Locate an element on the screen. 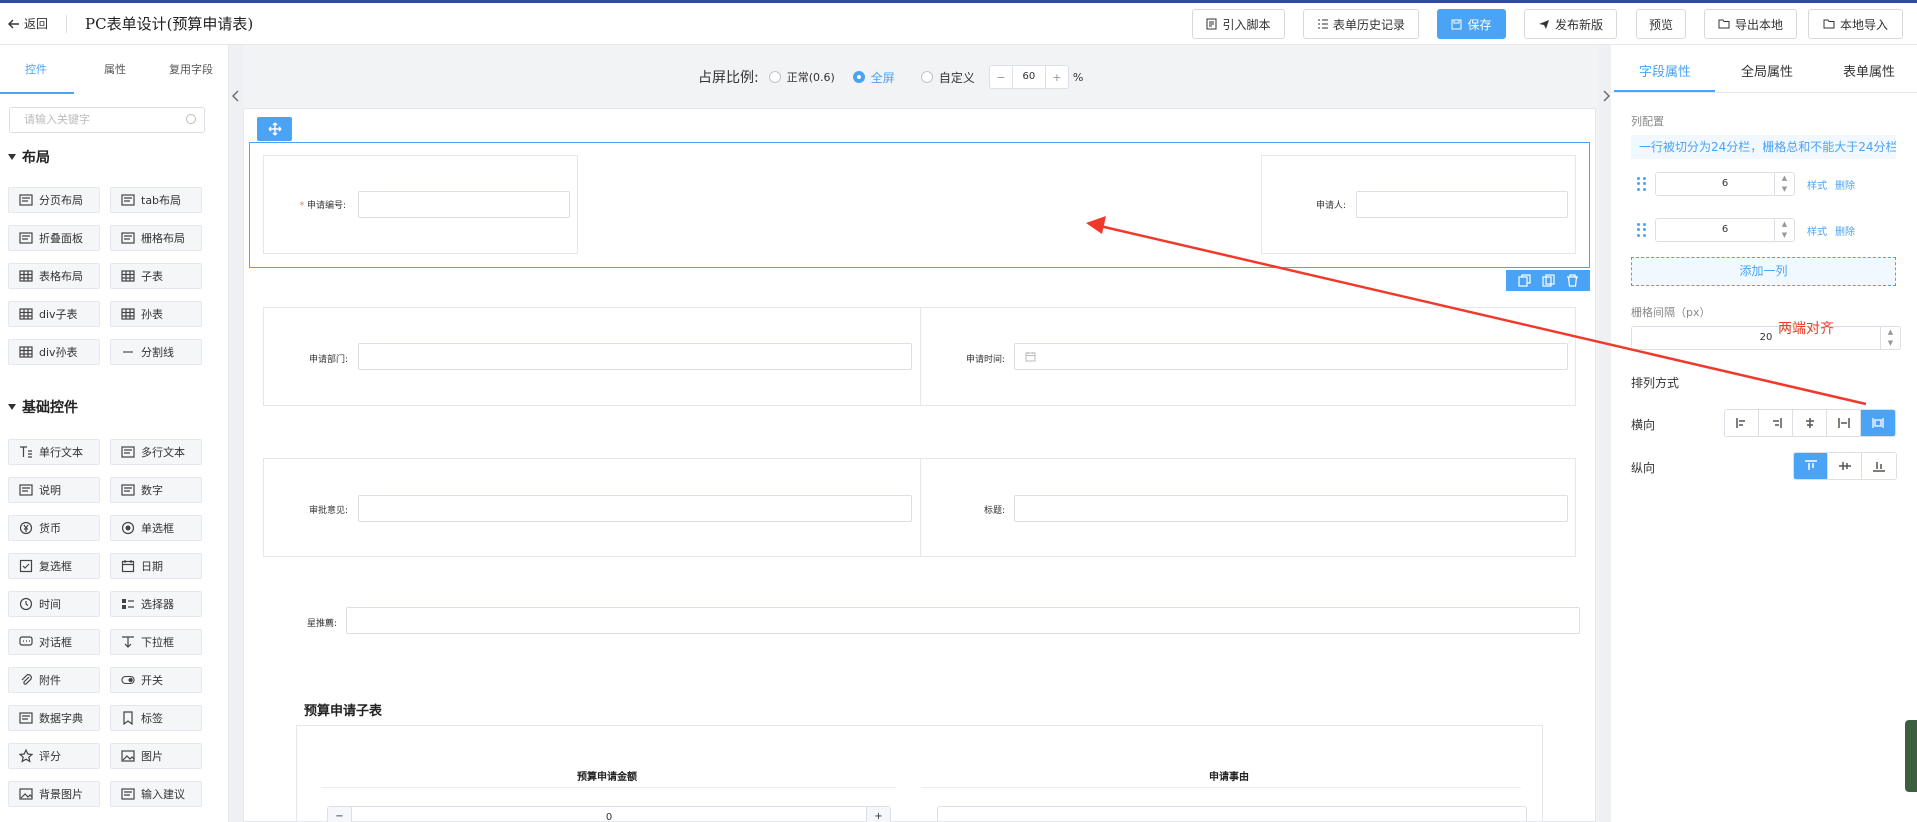 The image size is (1917, 822). ratio-stepper: − 60 + is located at coordinates (1028, 77).